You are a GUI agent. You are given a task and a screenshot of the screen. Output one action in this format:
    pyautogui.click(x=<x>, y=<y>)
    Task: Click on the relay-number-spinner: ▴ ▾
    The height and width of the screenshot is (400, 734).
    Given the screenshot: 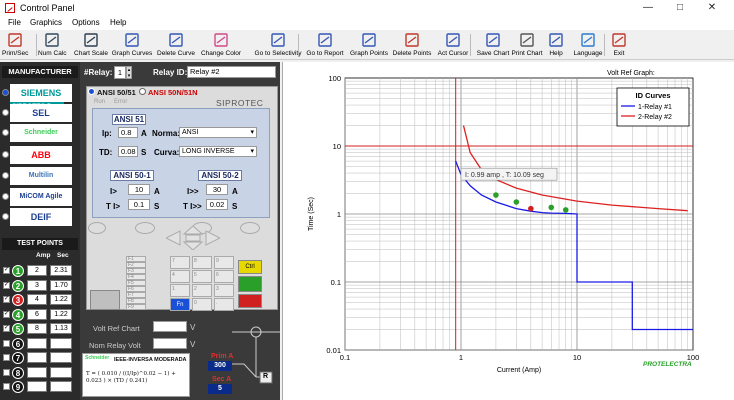 What is the action you would take?
    pyautogui.click(x=129, y=72)
    